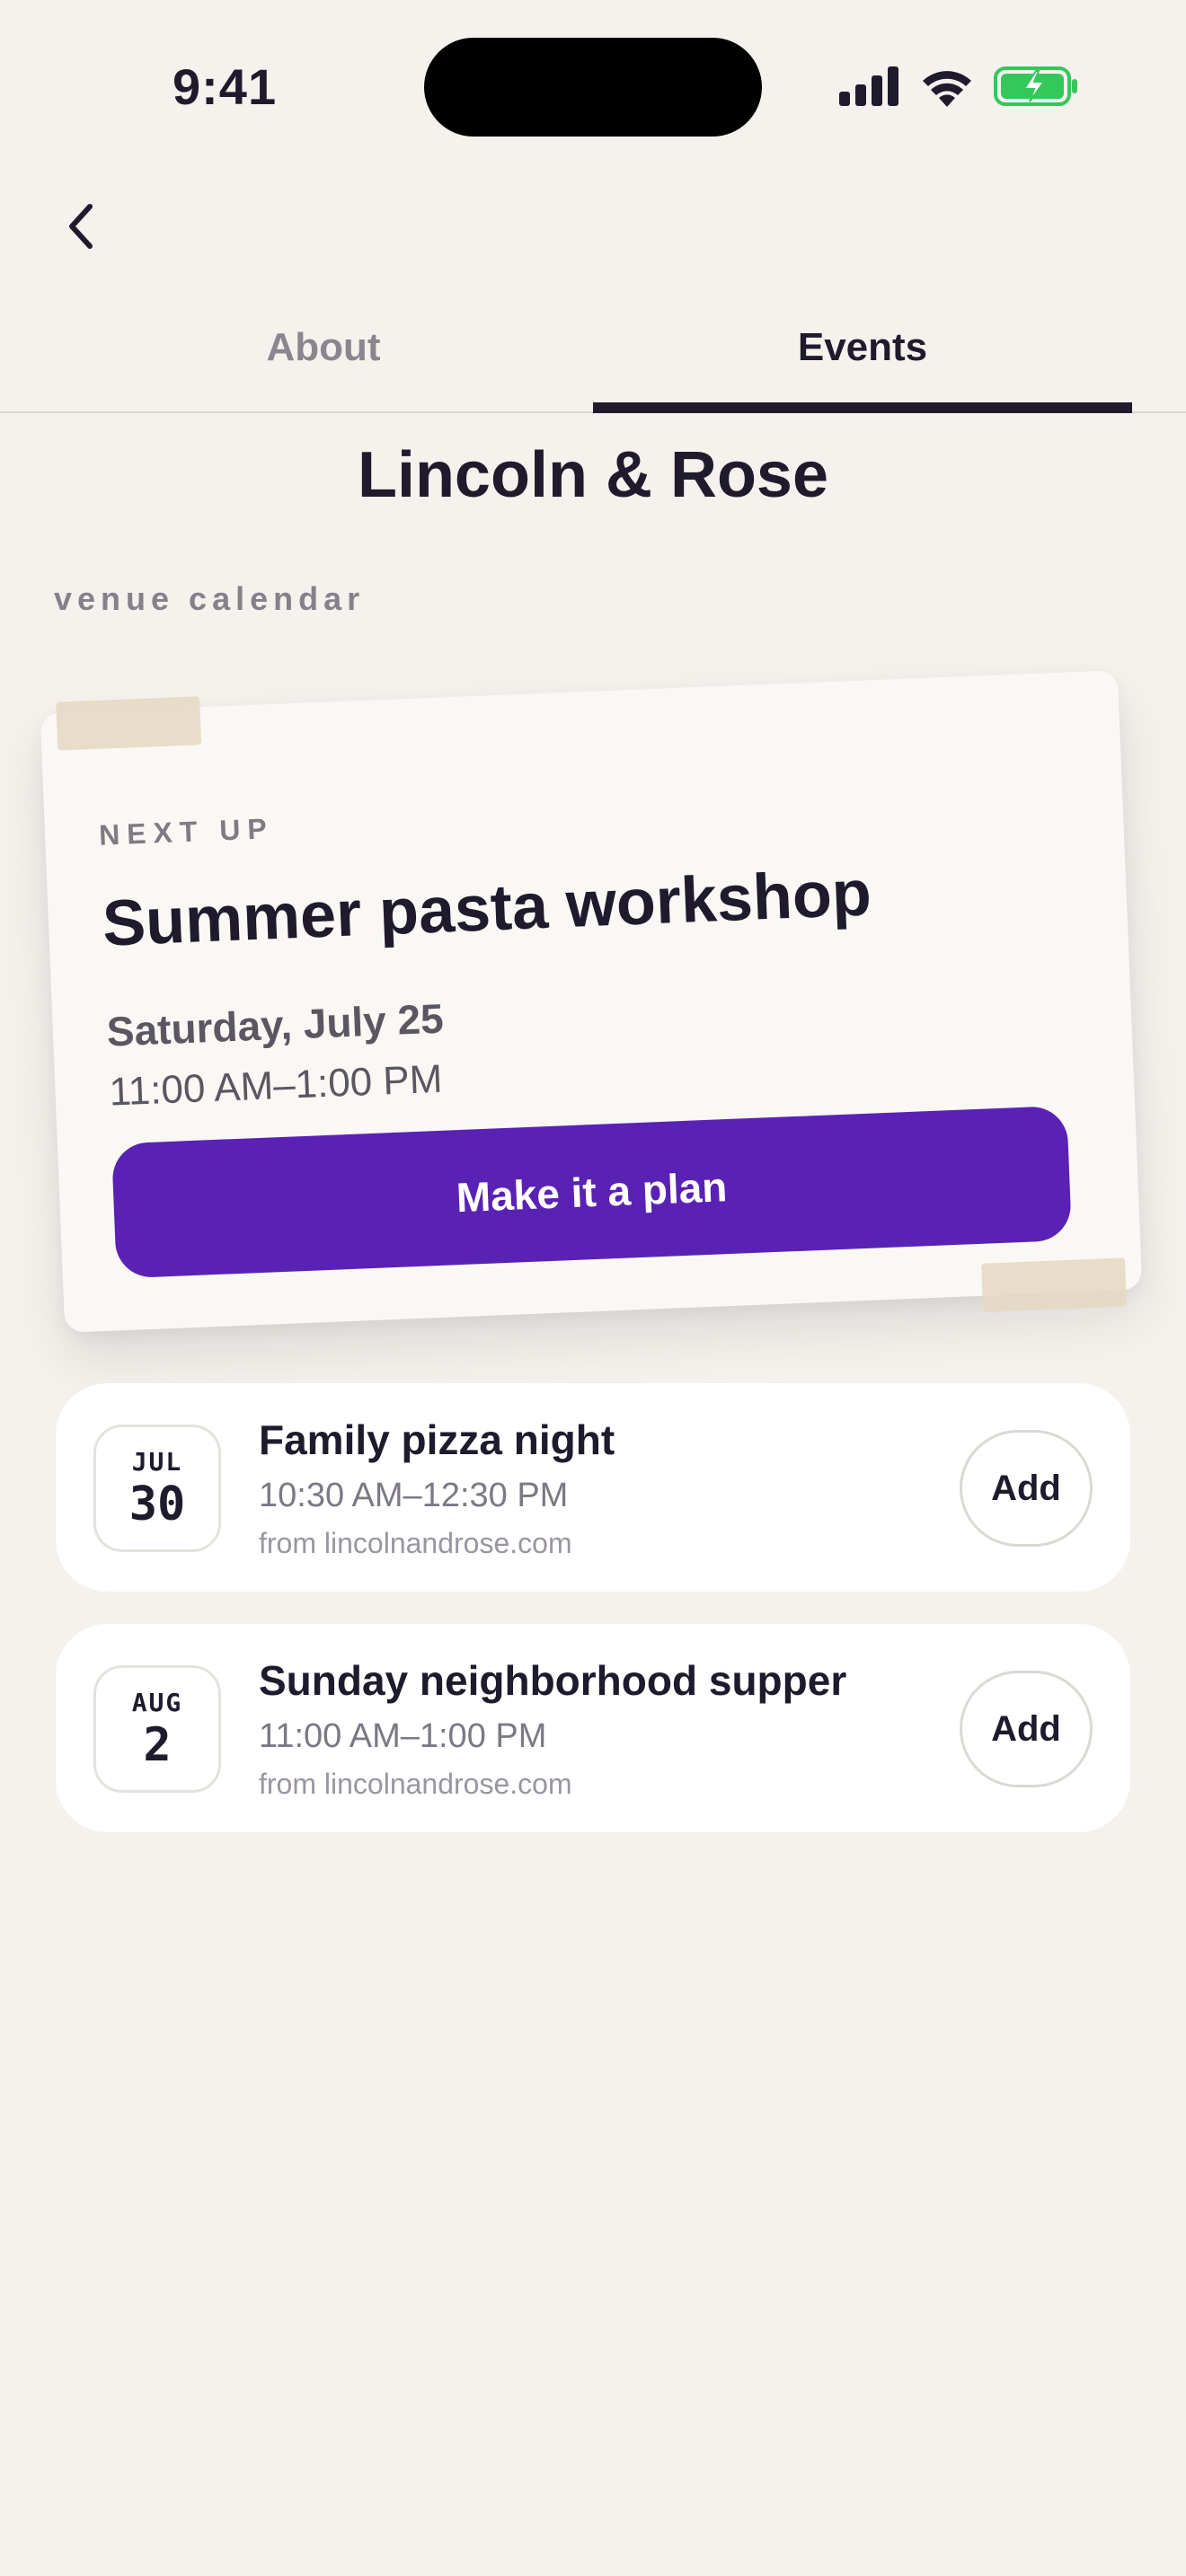 The height and width of the screenshot is (2576, 1186). I want to click on date-badge: AUG 2, so click(157, 1729).